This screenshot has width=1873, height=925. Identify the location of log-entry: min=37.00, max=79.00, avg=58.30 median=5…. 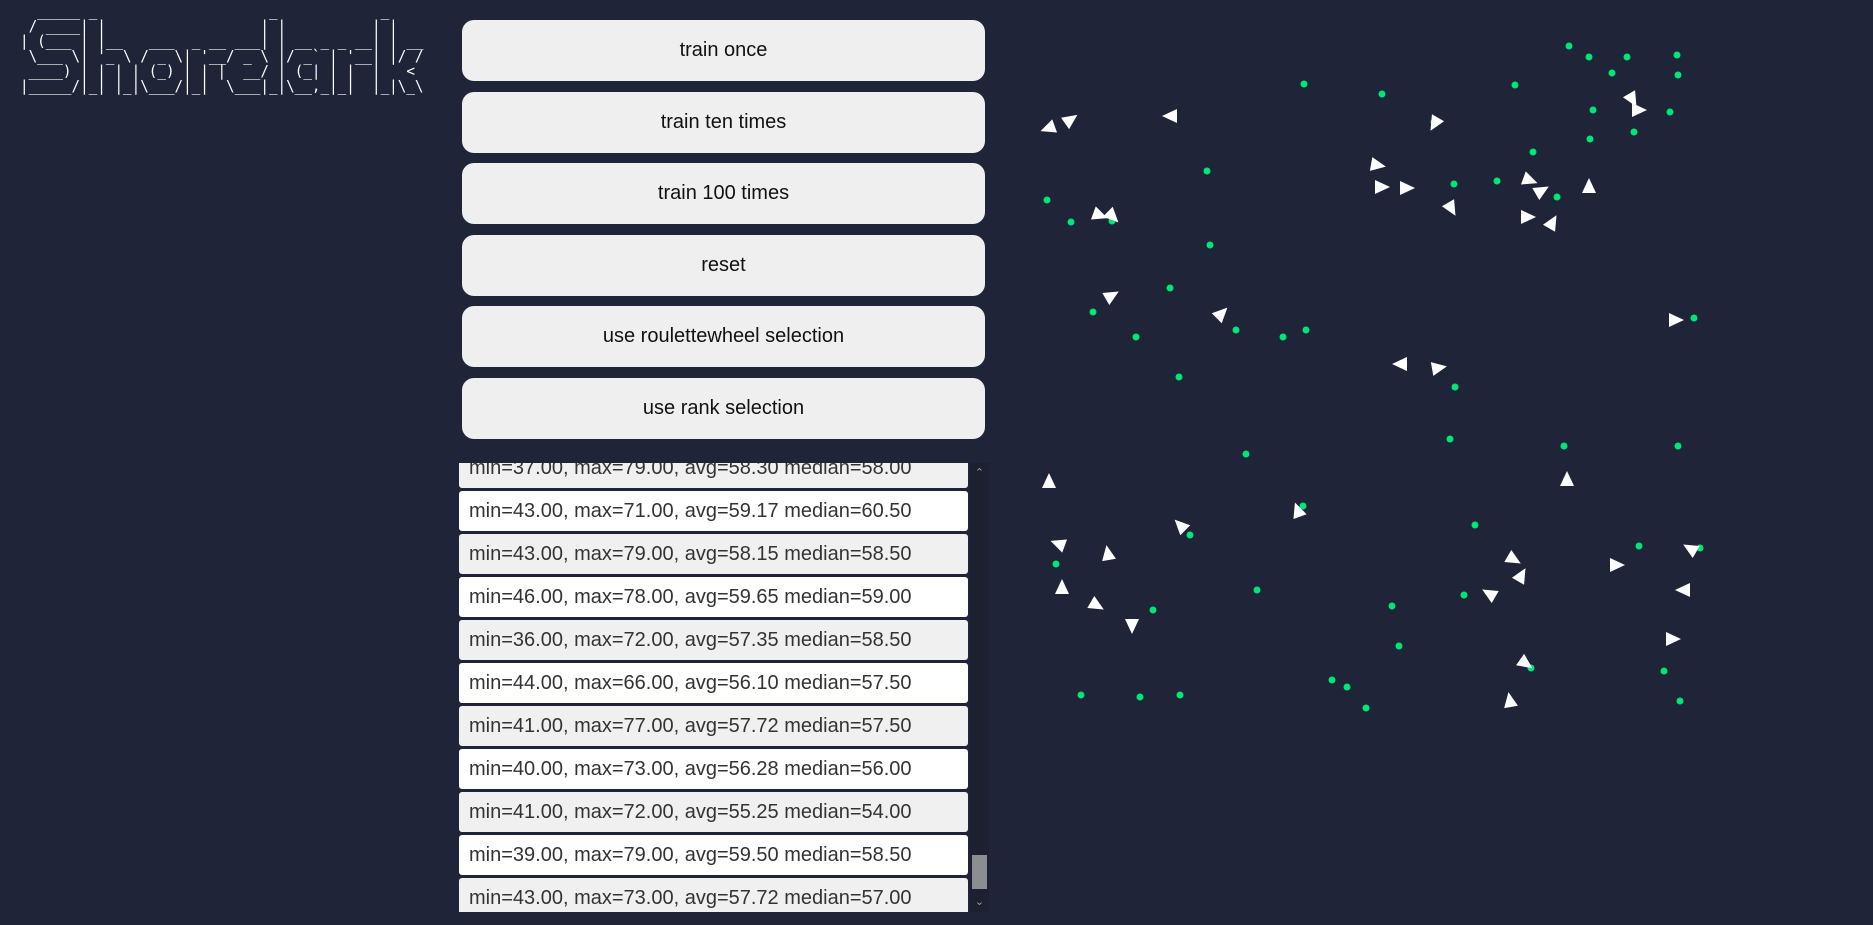
(713, 475).